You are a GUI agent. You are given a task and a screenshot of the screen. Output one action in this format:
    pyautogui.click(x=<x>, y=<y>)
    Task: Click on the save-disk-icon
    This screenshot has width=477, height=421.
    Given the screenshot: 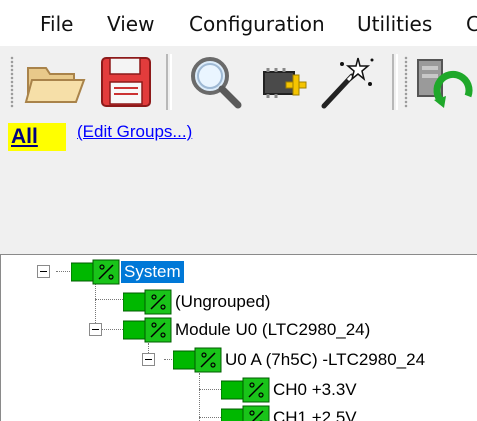 What is the action you would take?
    pyautogui.click(x=127, y=82)
    